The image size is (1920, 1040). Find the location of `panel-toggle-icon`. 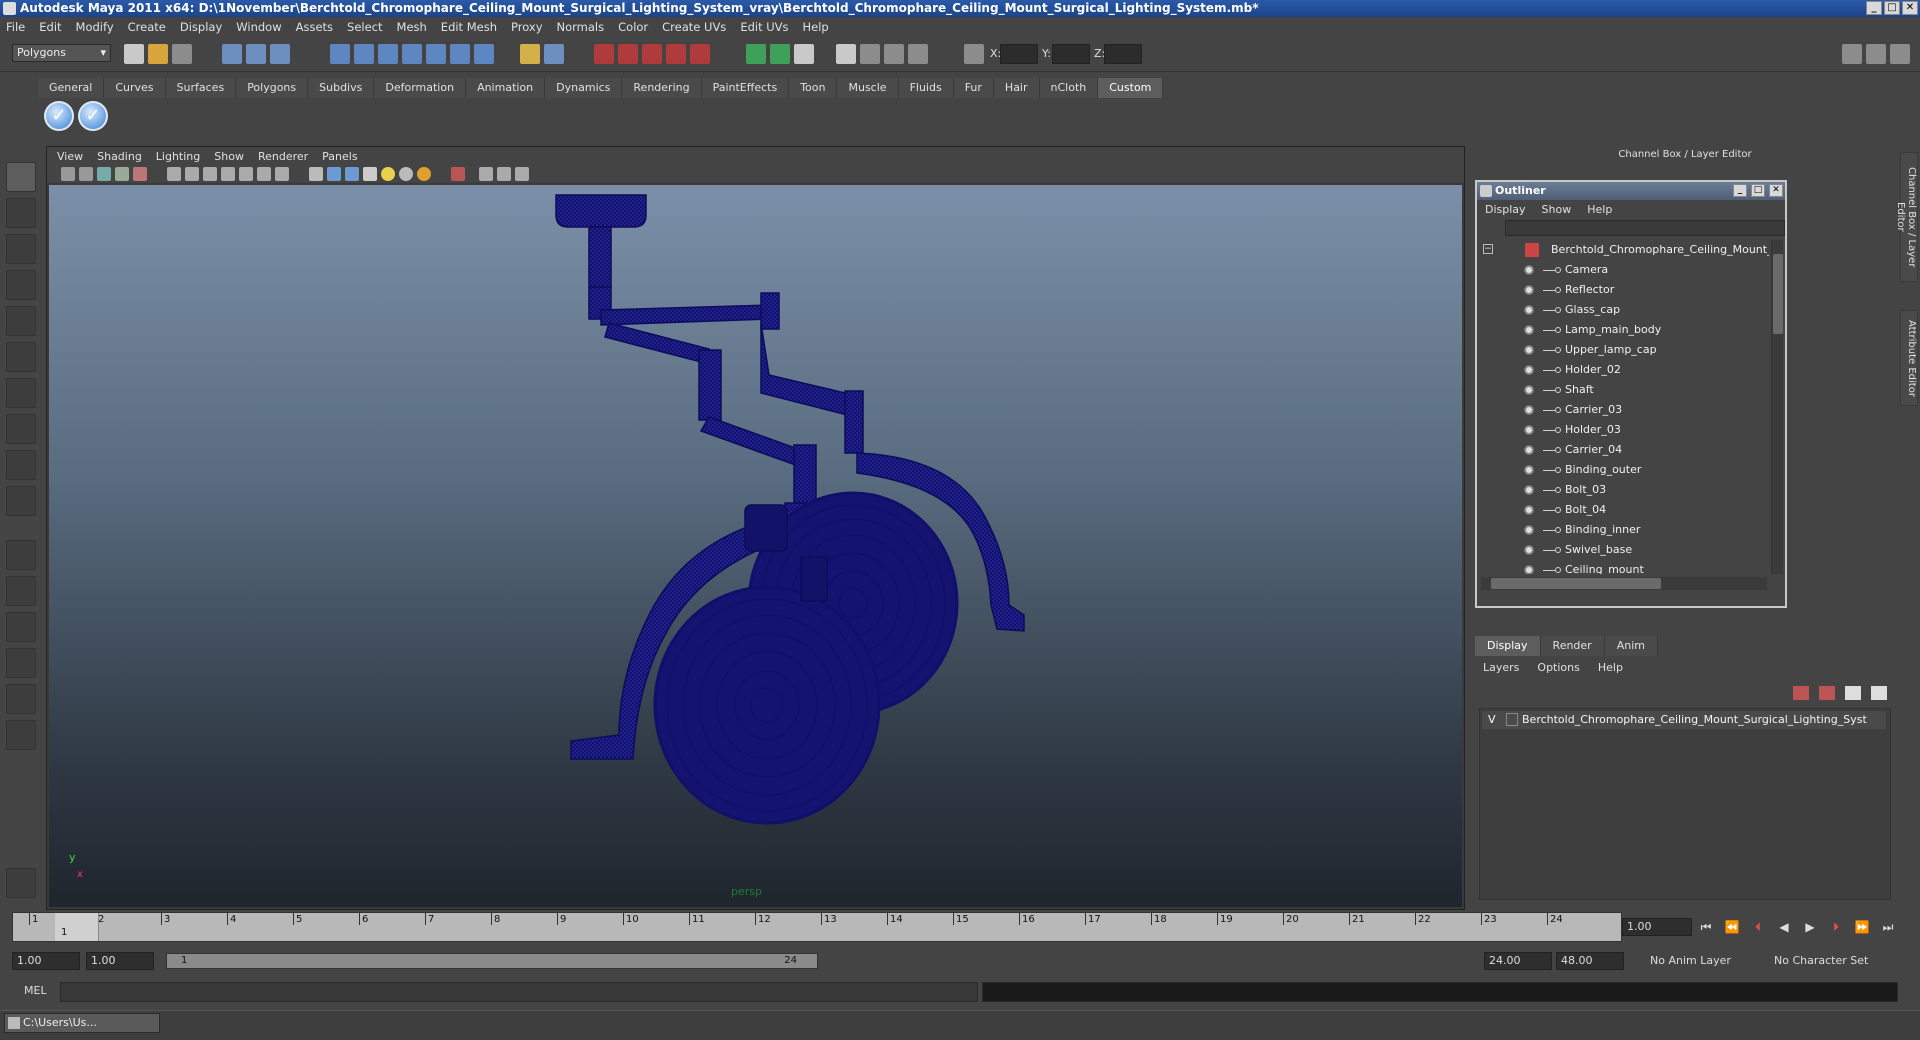

panel-toggle-icon is located at coordinates (870, 54).